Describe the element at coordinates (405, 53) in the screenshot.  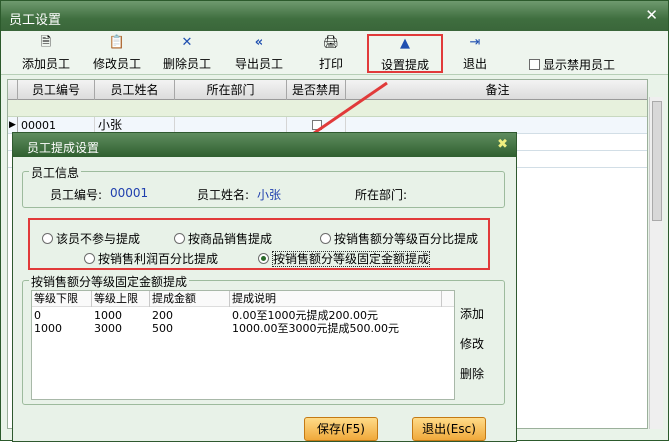
I see `set-commission-button: ▲ 设置提成` at that location.